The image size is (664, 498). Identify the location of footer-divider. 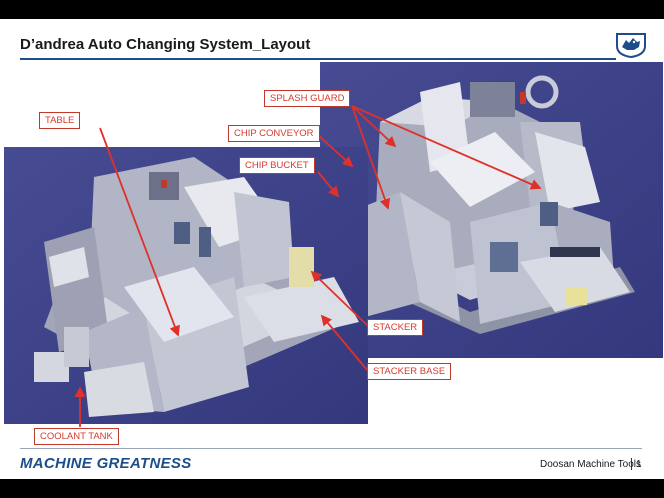
(331, 448).